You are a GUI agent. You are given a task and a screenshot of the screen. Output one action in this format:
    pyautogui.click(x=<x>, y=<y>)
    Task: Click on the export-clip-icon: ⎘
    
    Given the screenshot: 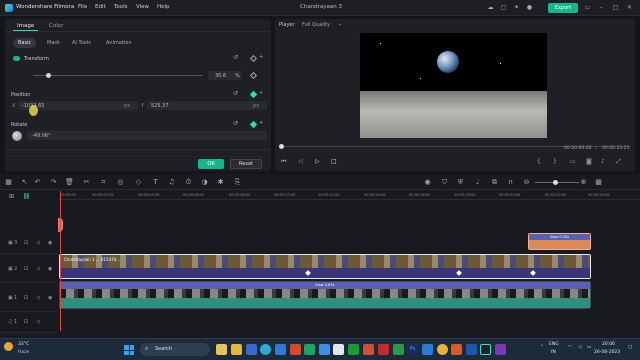 What is the action you would take?
    pyautogui.click(x=237, y=182)
    